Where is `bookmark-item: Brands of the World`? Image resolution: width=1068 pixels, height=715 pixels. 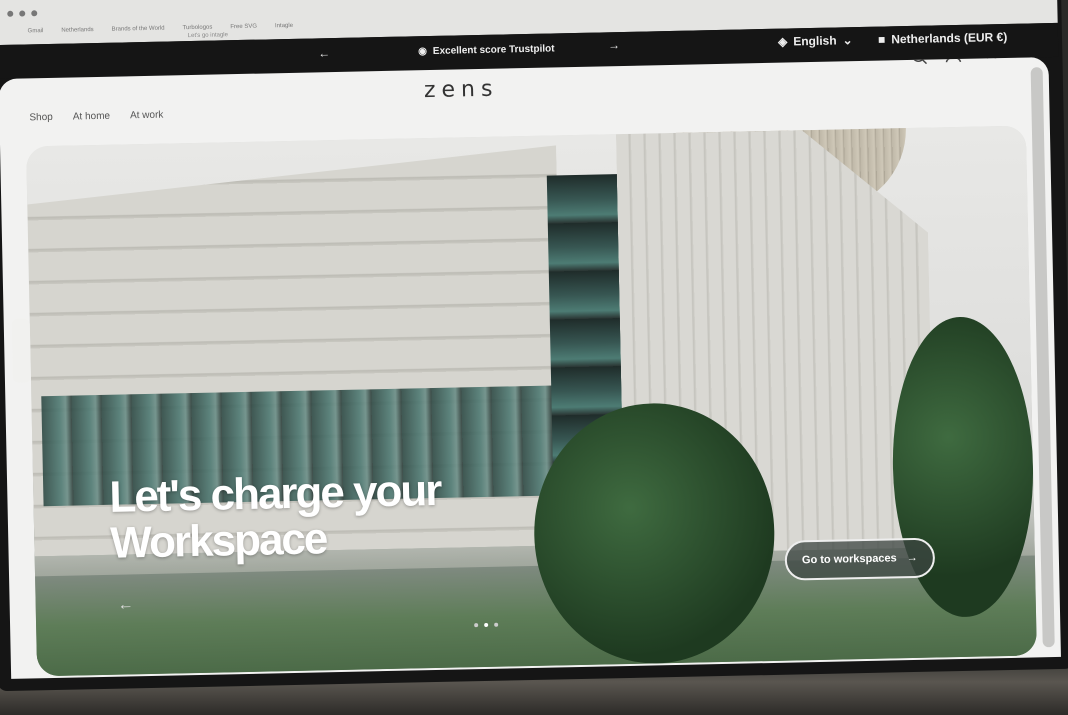
bookmark-item: Brands of the World is located at coordinates (138, 29).